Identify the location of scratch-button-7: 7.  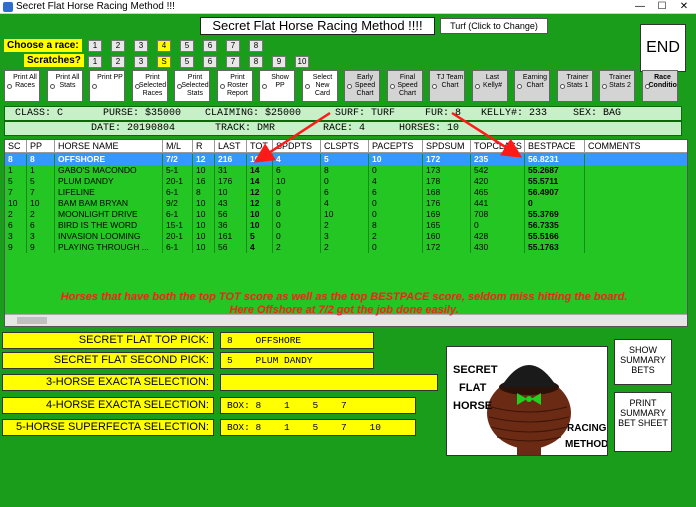
(233, 62).